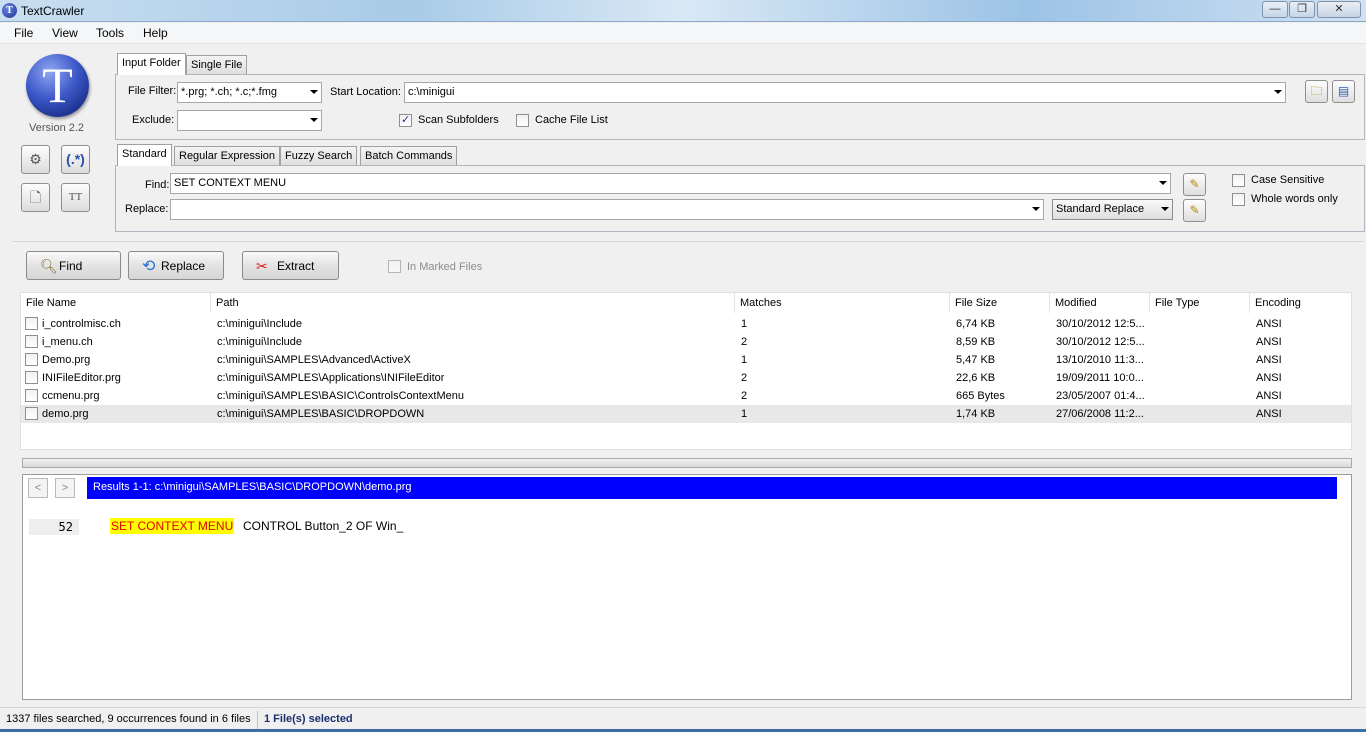  Describe the element at coordinates (670, 183) in the screenshot. I see `find-combo: SET CONTEXT MENU` at that location.